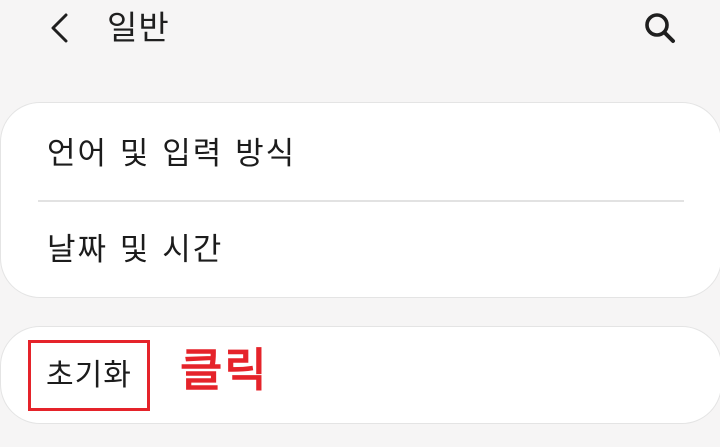 The image size is (720, 447). Describe the element at coordinates (360, 30) in the screenshot. I see `app-header: 일반` at that location.